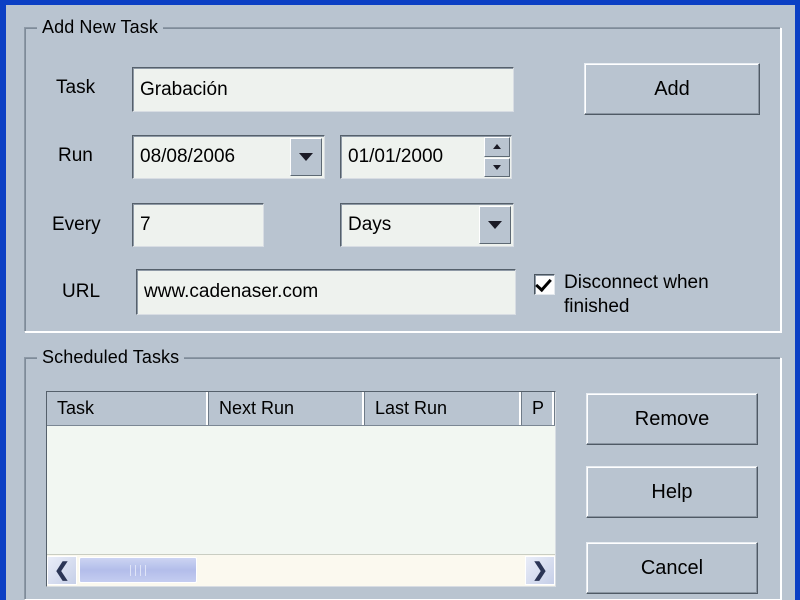  I want to click on disconnect-when-finished-checkbox: Disconnect when finished, so click(654, 295).